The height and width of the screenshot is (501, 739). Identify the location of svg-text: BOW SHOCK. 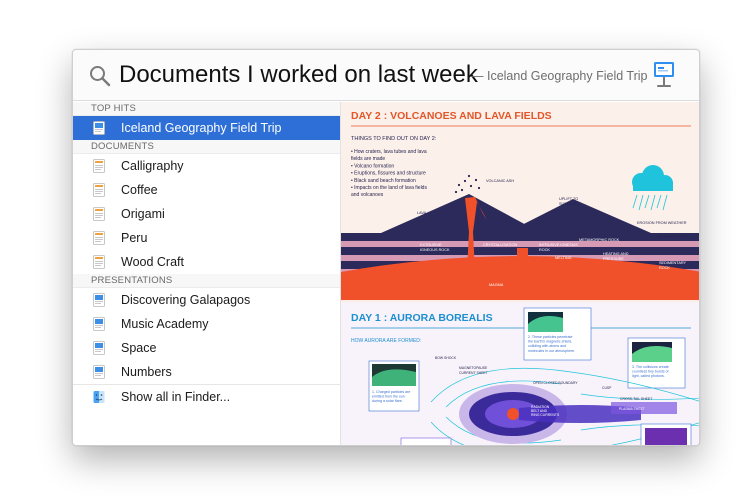
(446, 358).